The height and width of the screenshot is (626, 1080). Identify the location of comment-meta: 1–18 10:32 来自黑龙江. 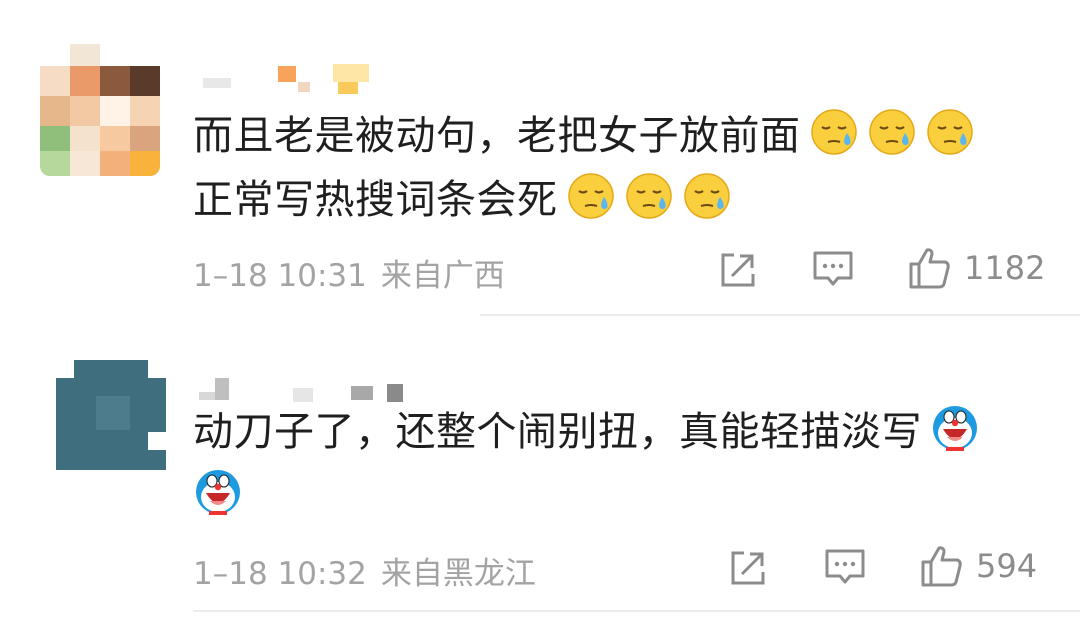
(364, 570).